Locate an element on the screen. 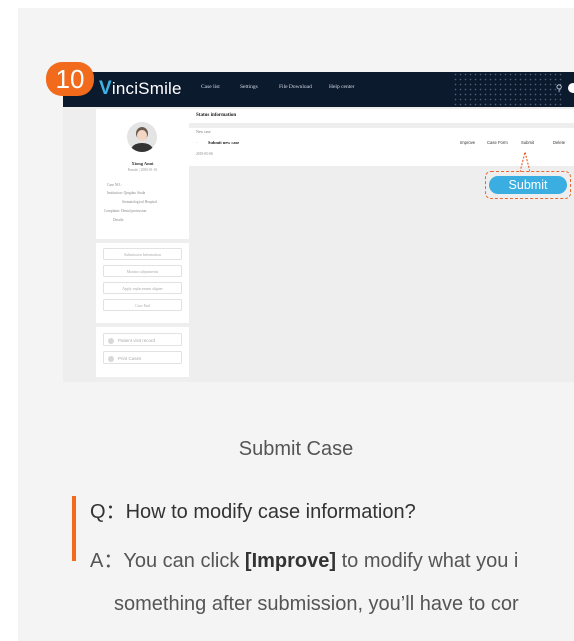 This screenshot has height=641, width=574. case-date: 2019-05-06 is located at coordinates (204, 154).